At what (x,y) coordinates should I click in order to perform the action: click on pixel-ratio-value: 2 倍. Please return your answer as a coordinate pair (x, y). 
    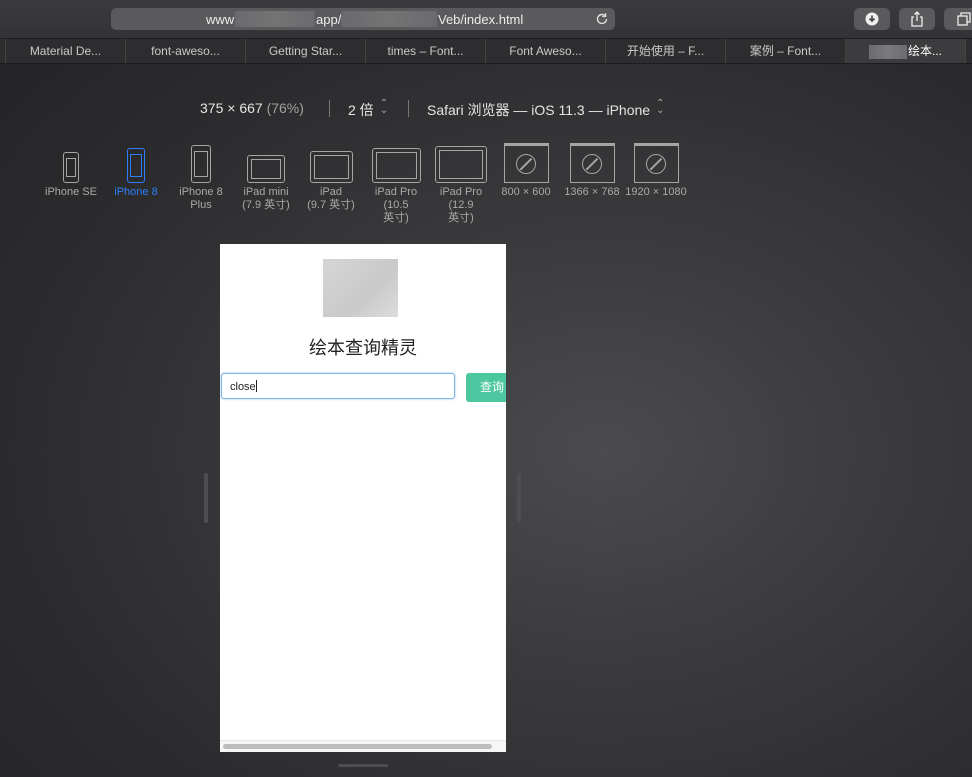
    Looking at the image, I should click on (361, 110).